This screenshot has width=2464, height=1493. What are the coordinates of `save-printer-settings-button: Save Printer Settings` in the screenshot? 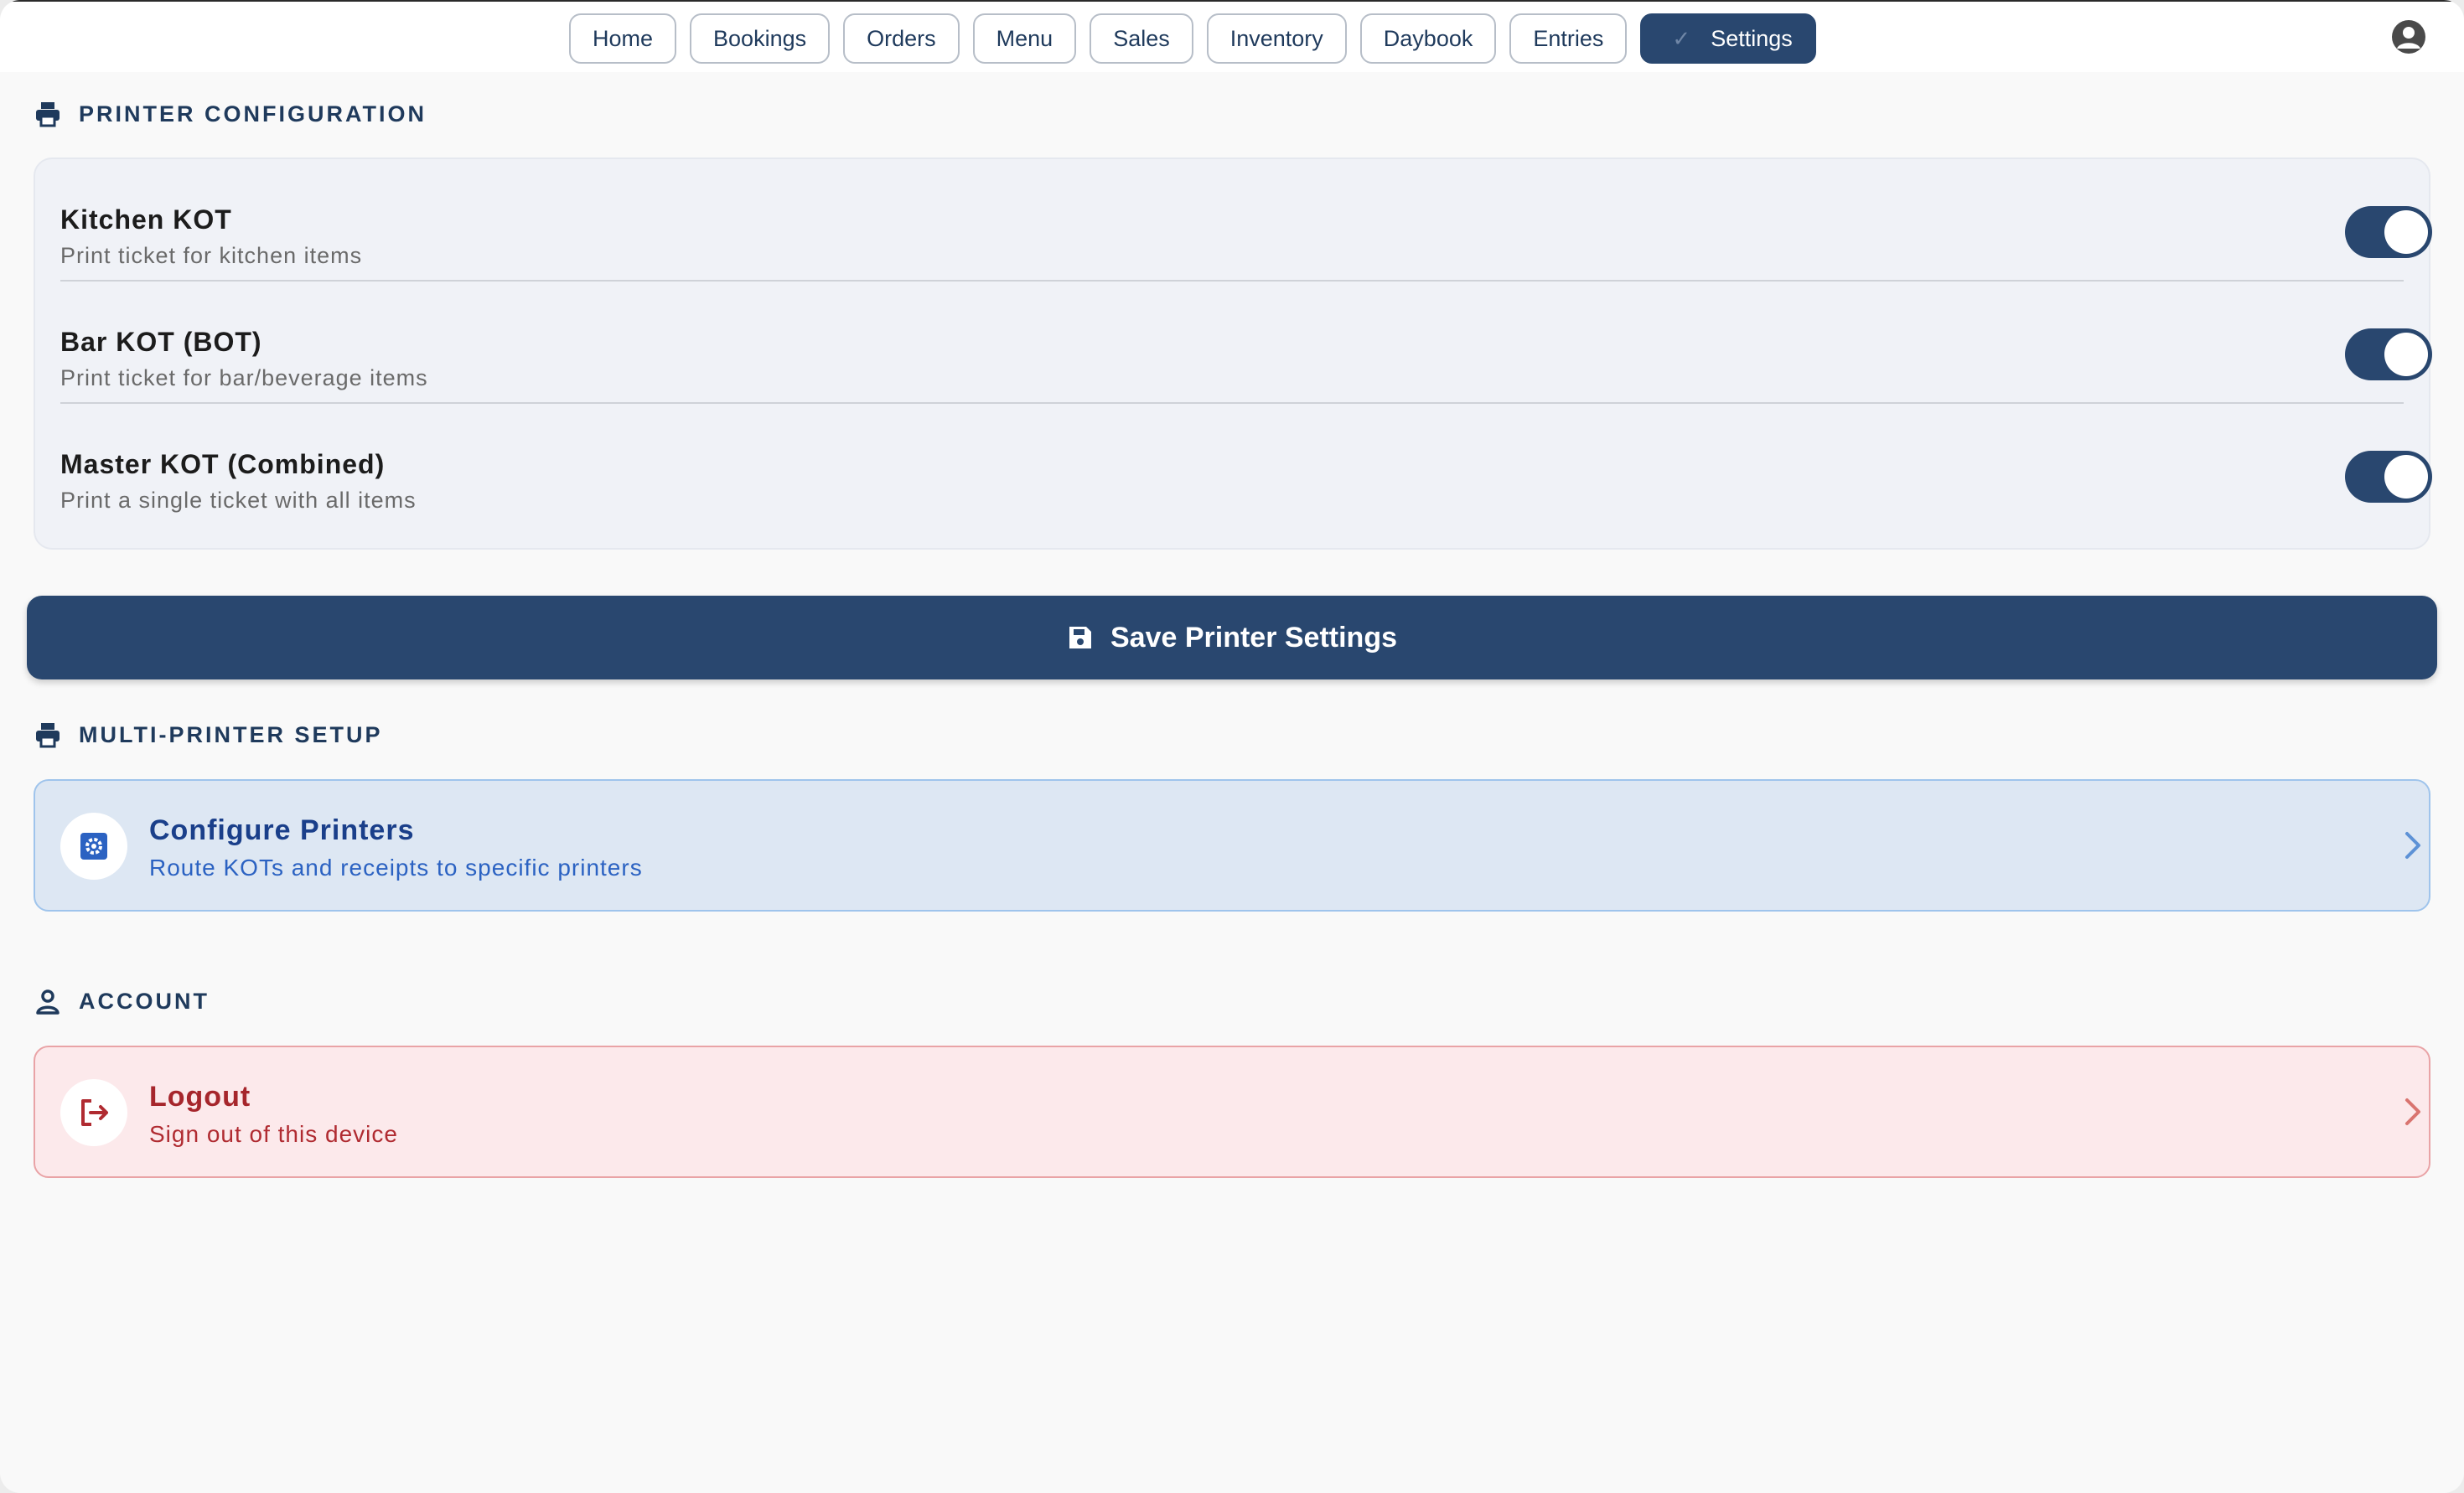 It's located at (1232, 637).